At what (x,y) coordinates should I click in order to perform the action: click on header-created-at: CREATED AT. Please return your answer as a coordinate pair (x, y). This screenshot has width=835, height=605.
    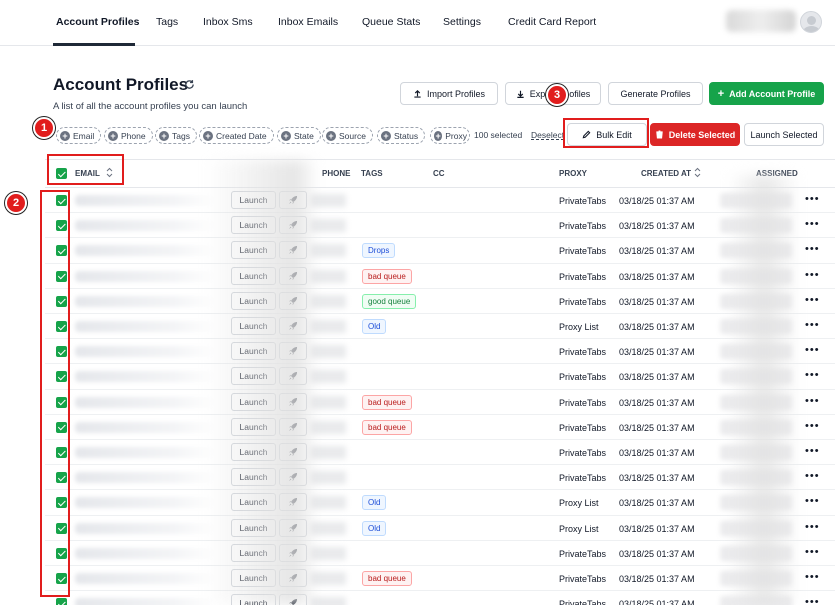
    Looking at the image, I should click on (666, 173).